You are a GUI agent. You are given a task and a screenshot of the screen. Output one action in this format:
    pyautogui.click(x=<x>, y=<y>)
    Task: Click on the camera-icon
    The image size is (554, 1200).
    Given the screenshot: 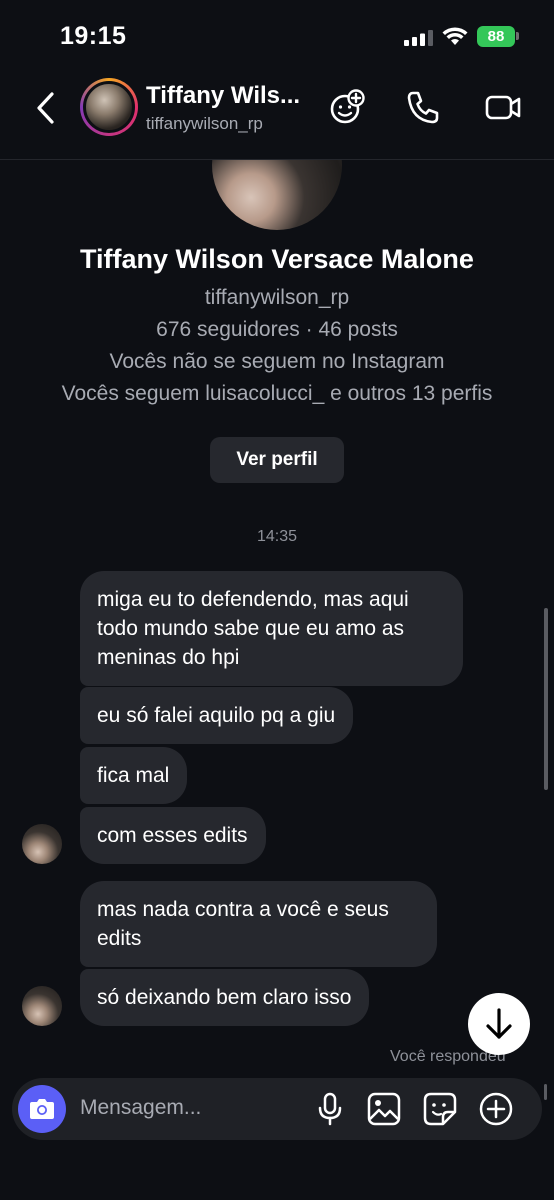 What is the action you would take?
    pyautogui.click(x=42, y=1109)
    